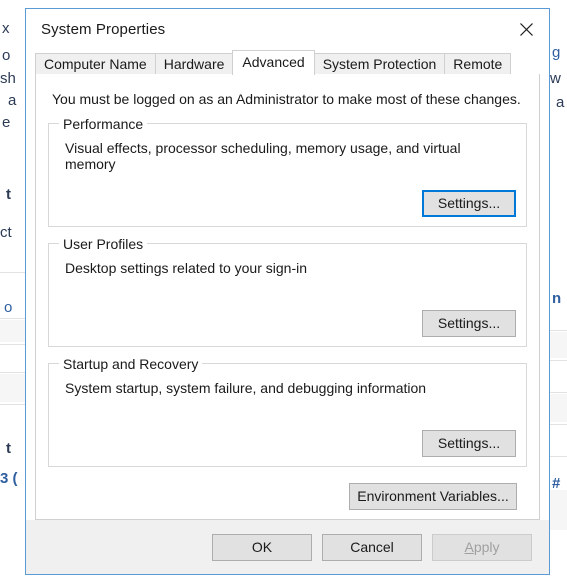 The width and height of the screenshot is (567, 582). What do you see at coordinates (131, 364) in the screenshot?
I see `group-box-legend: Startup and Recovery` at bounding box center [131, 364].